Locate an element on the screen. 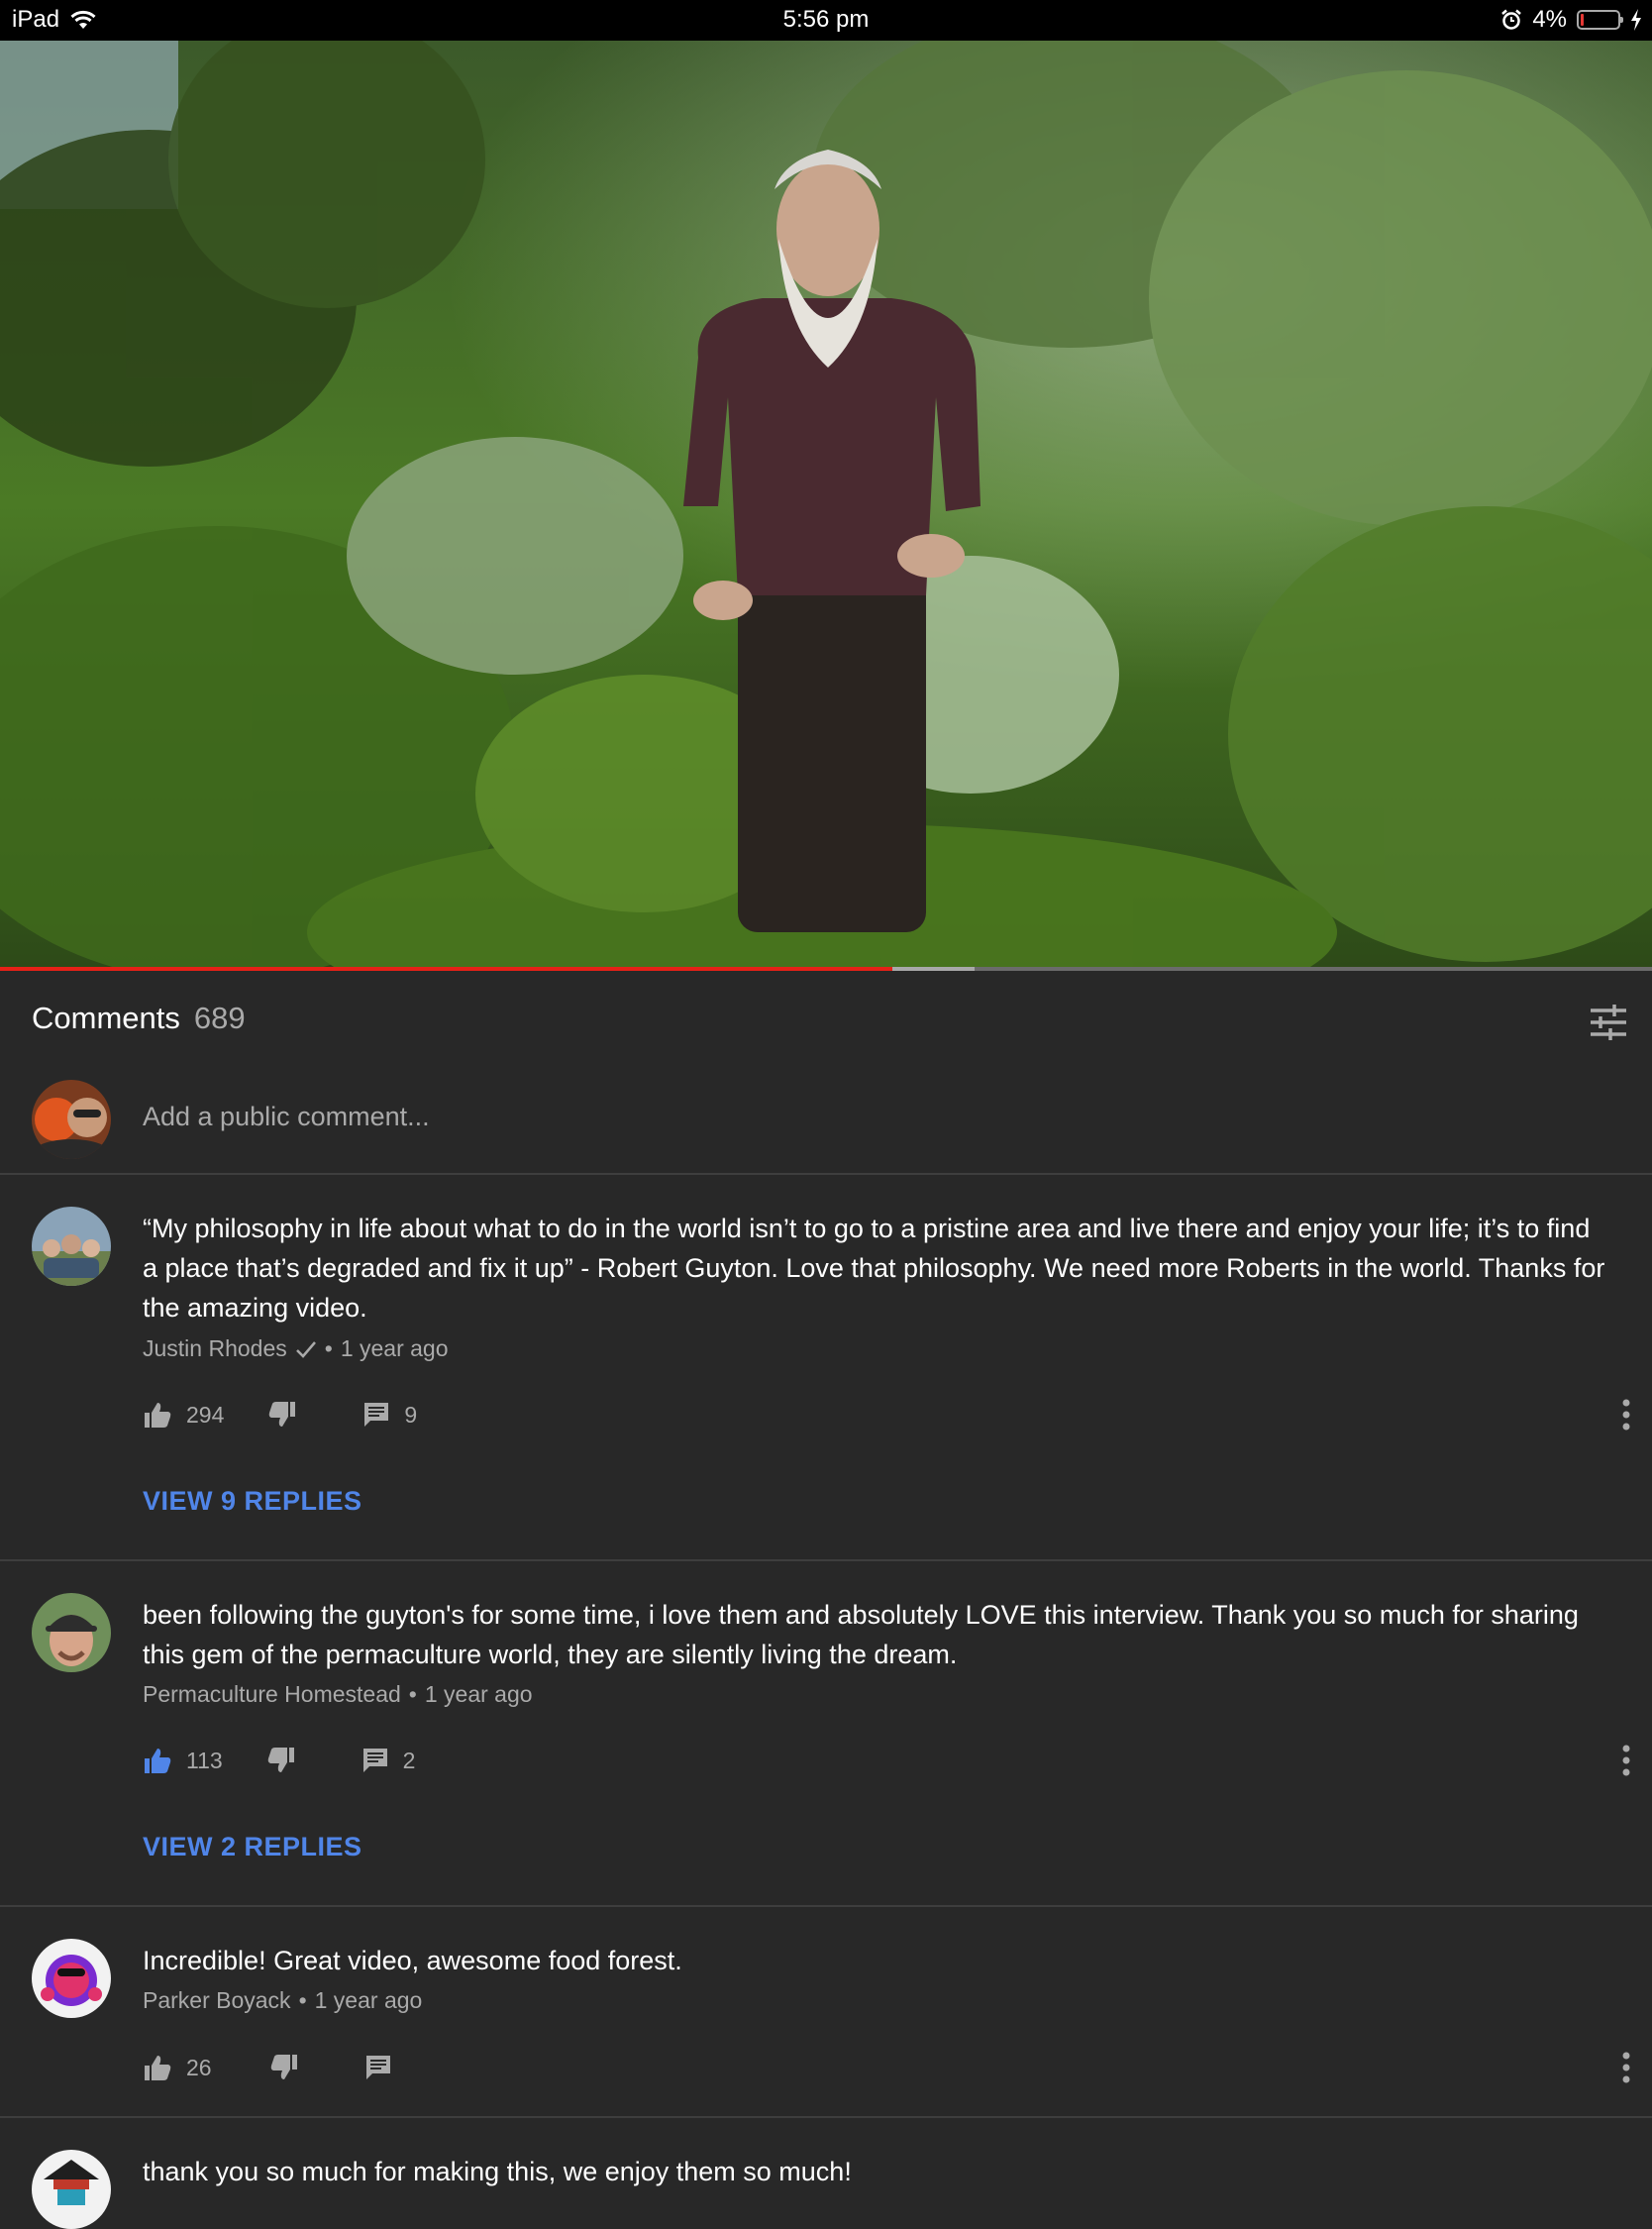 Image resolution: width=1652 pixels, height=2229 pixels. reply-count: 9 is located at coordinates (411, 1414).